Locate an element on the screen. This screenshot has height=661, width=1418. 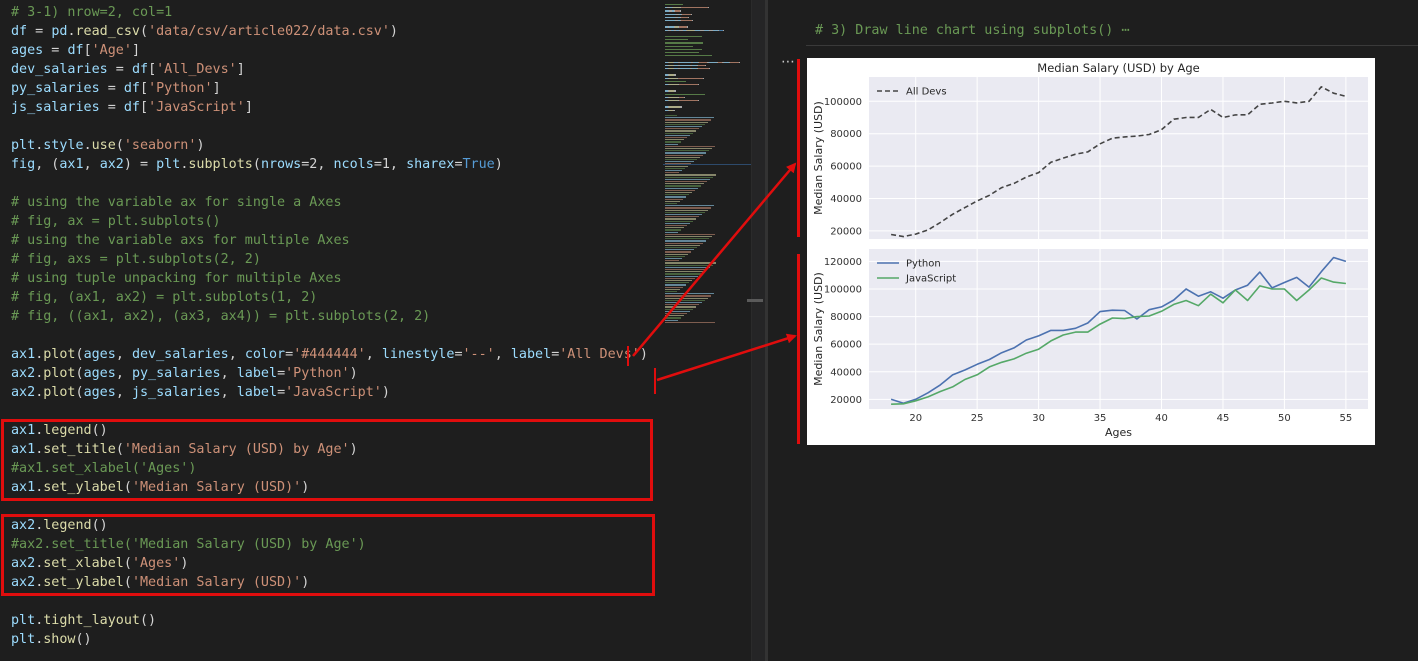
code-token: '--' is located at coordinates (478, 354).